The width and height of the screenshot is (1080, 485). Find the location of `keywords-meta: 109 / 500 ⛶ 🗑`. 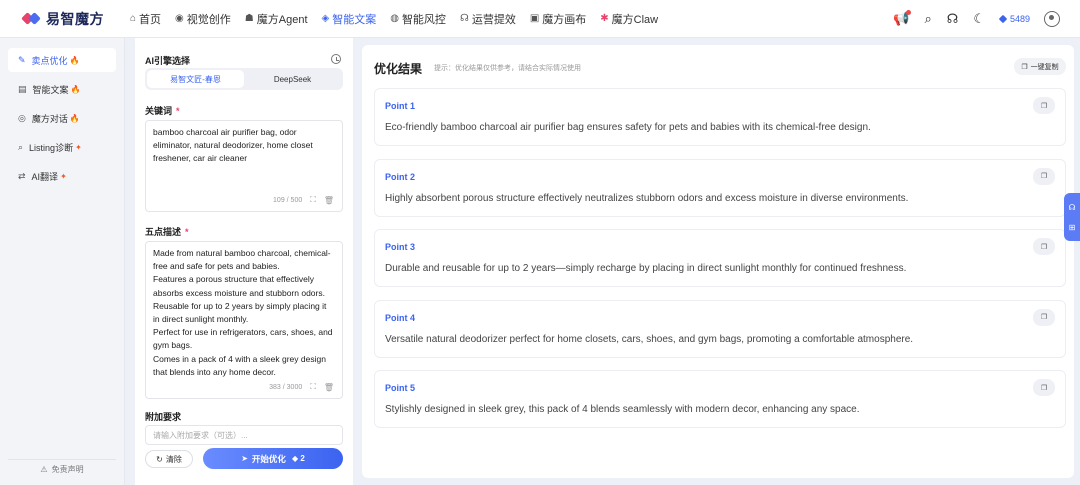

keywords-meta: 109 / 500 ⛶ 🗑 is located at coordinates (303, 200).